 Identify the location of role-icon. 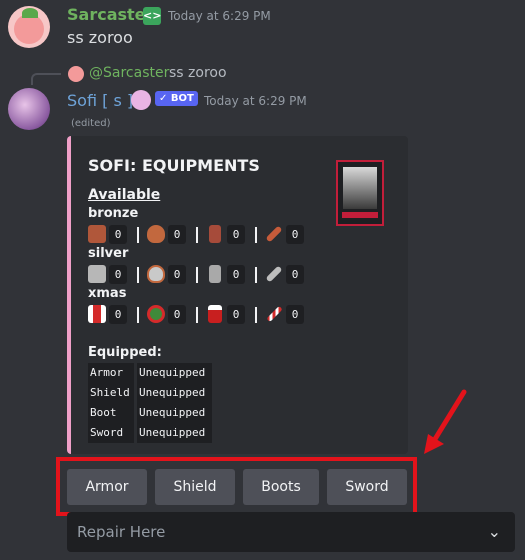
(141, 100).